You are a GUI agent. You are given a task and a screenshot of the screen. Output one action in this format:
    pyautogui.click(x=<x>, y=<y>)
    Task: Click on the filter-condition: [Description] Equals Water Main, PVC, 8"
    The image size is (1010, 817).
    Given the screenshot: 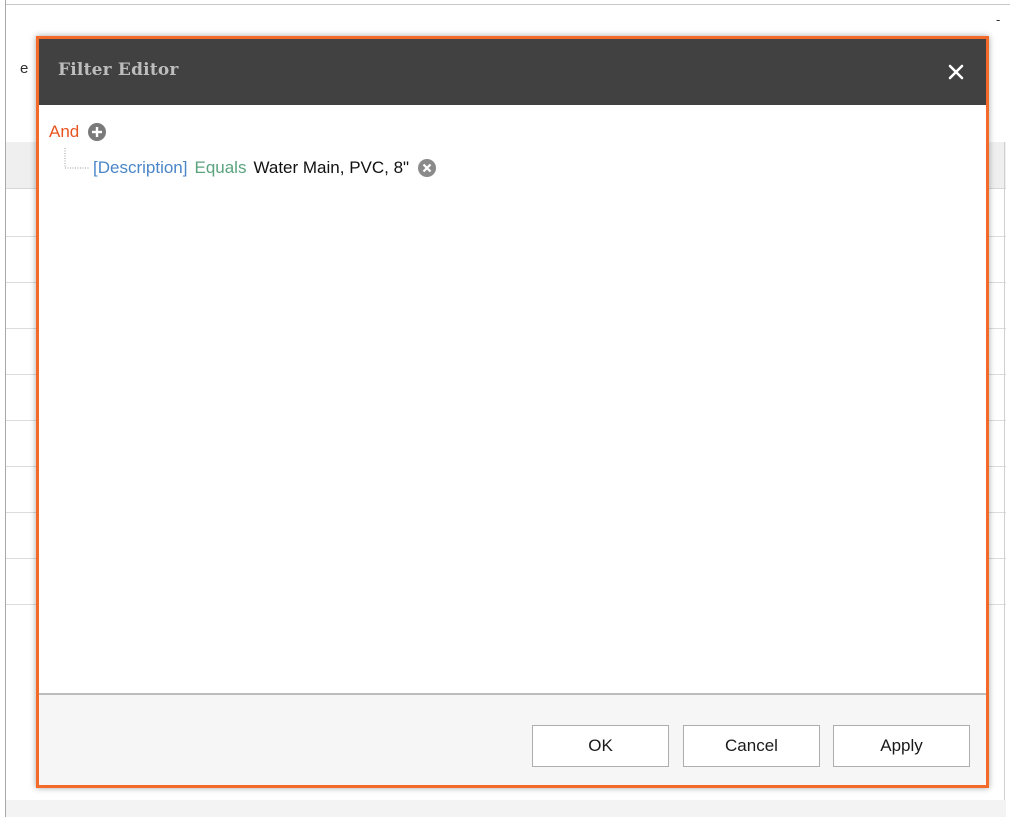 What is the action you would take?
    pyautogui.click(x=265, y=168)
    